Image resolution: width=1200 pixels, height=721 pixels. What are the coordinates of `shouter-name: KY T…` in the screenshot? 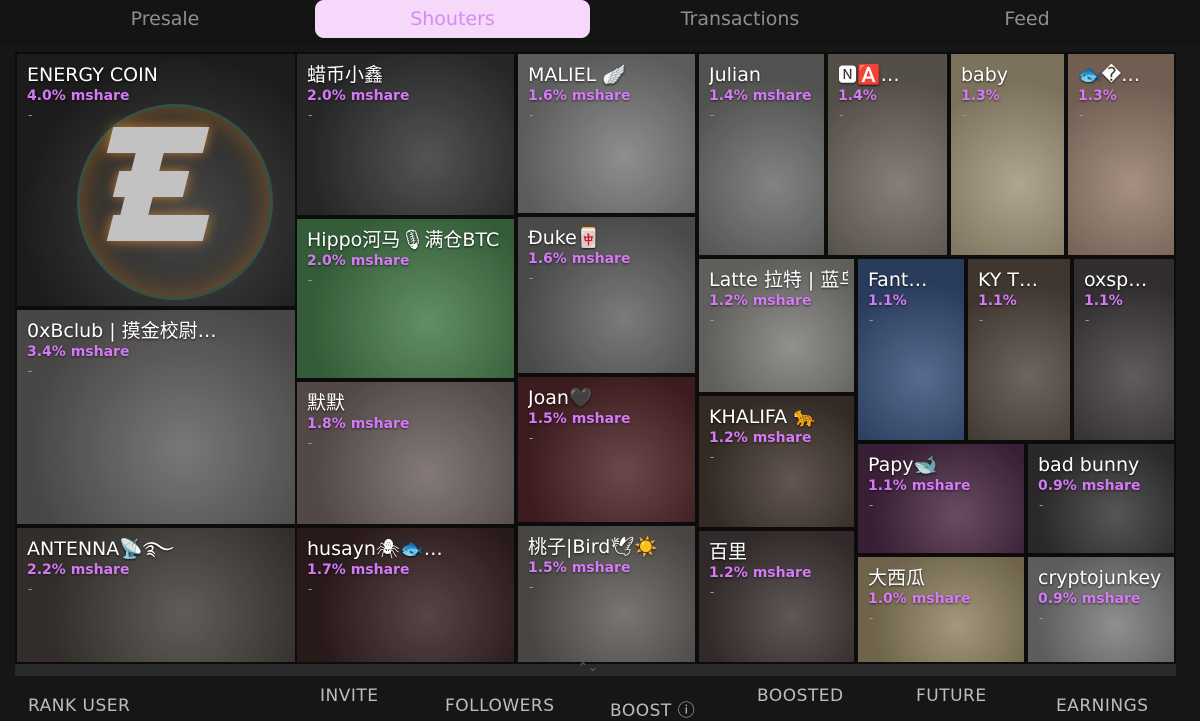 It's located at (1008, 280).